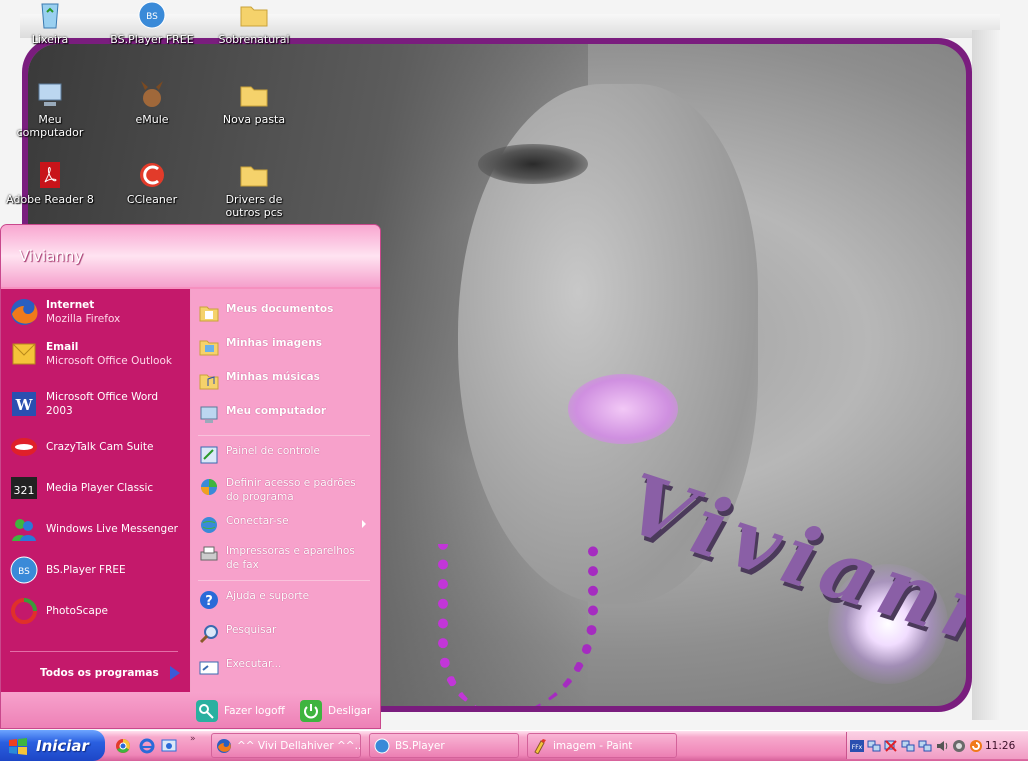  I want to click on desktop-icon-nova-pasta: Nova pasta, so click(254, 103).